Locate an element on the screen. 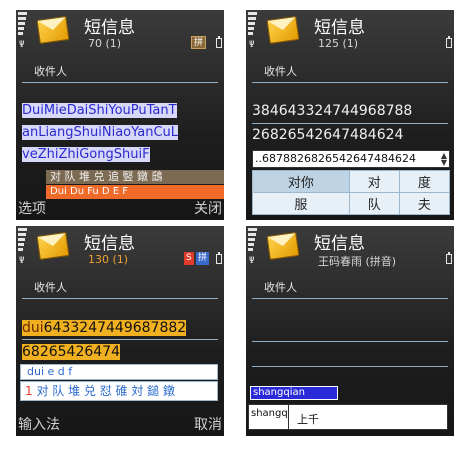 The image size is (473, 450). spelling-row: dui e d f is located at coordinates (119, 372).